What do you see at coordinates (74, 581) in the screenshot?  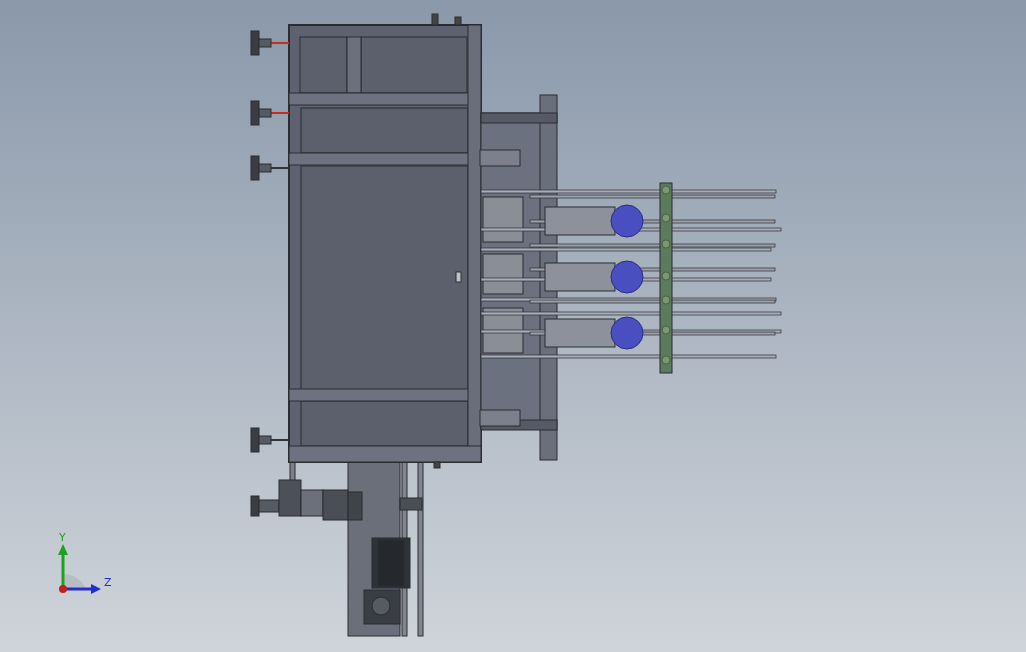 I see `triad-quadrant` at bounding box center [74, 581].